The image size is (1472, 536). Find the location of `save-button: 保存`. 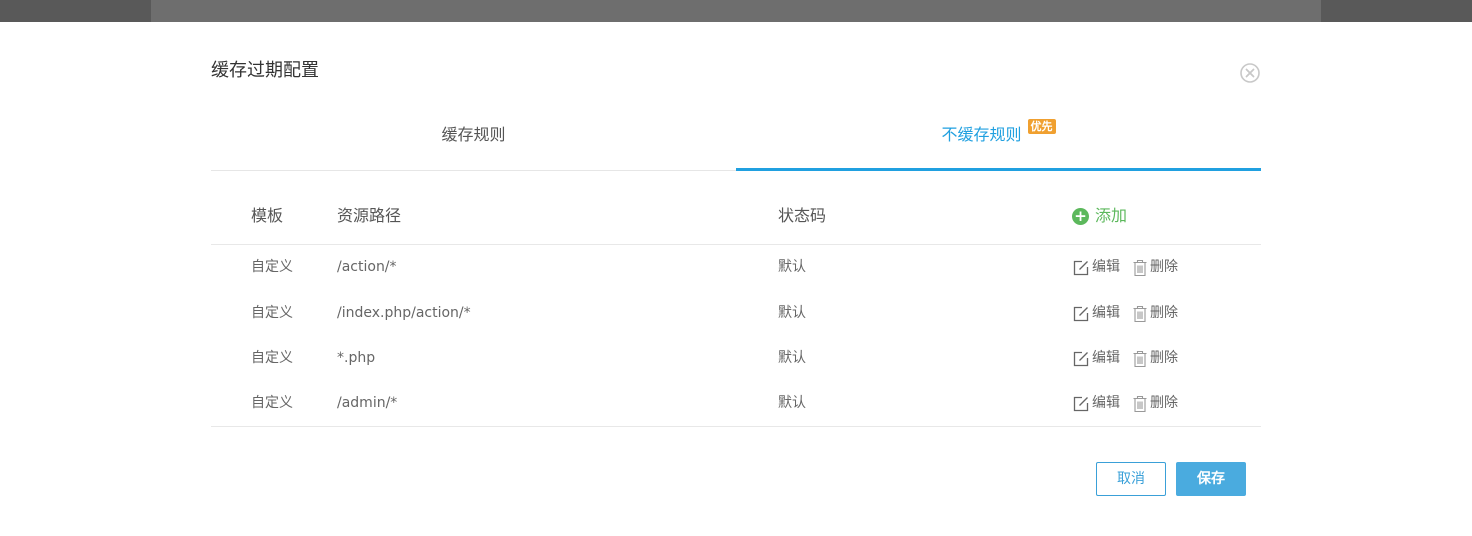

save-button: 保存 is located at coordinates (1211, 479).